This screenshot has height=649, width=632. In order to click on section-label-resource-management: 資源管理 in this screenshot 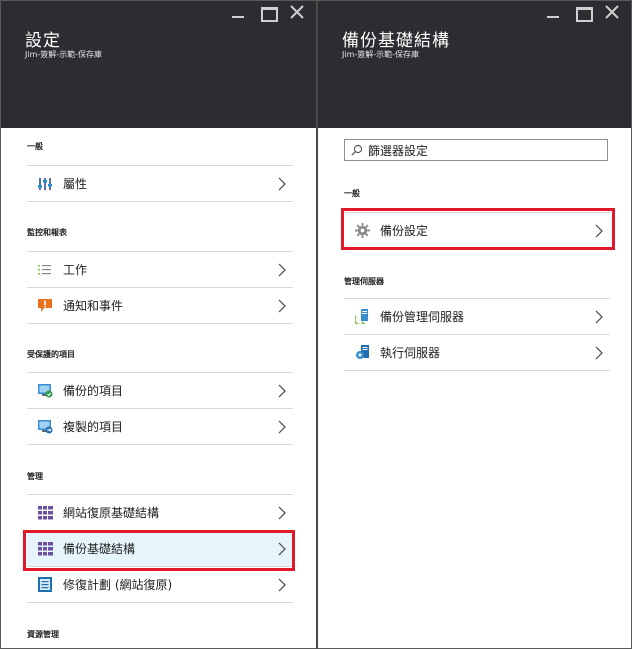, I will do `click(43, 634)`.